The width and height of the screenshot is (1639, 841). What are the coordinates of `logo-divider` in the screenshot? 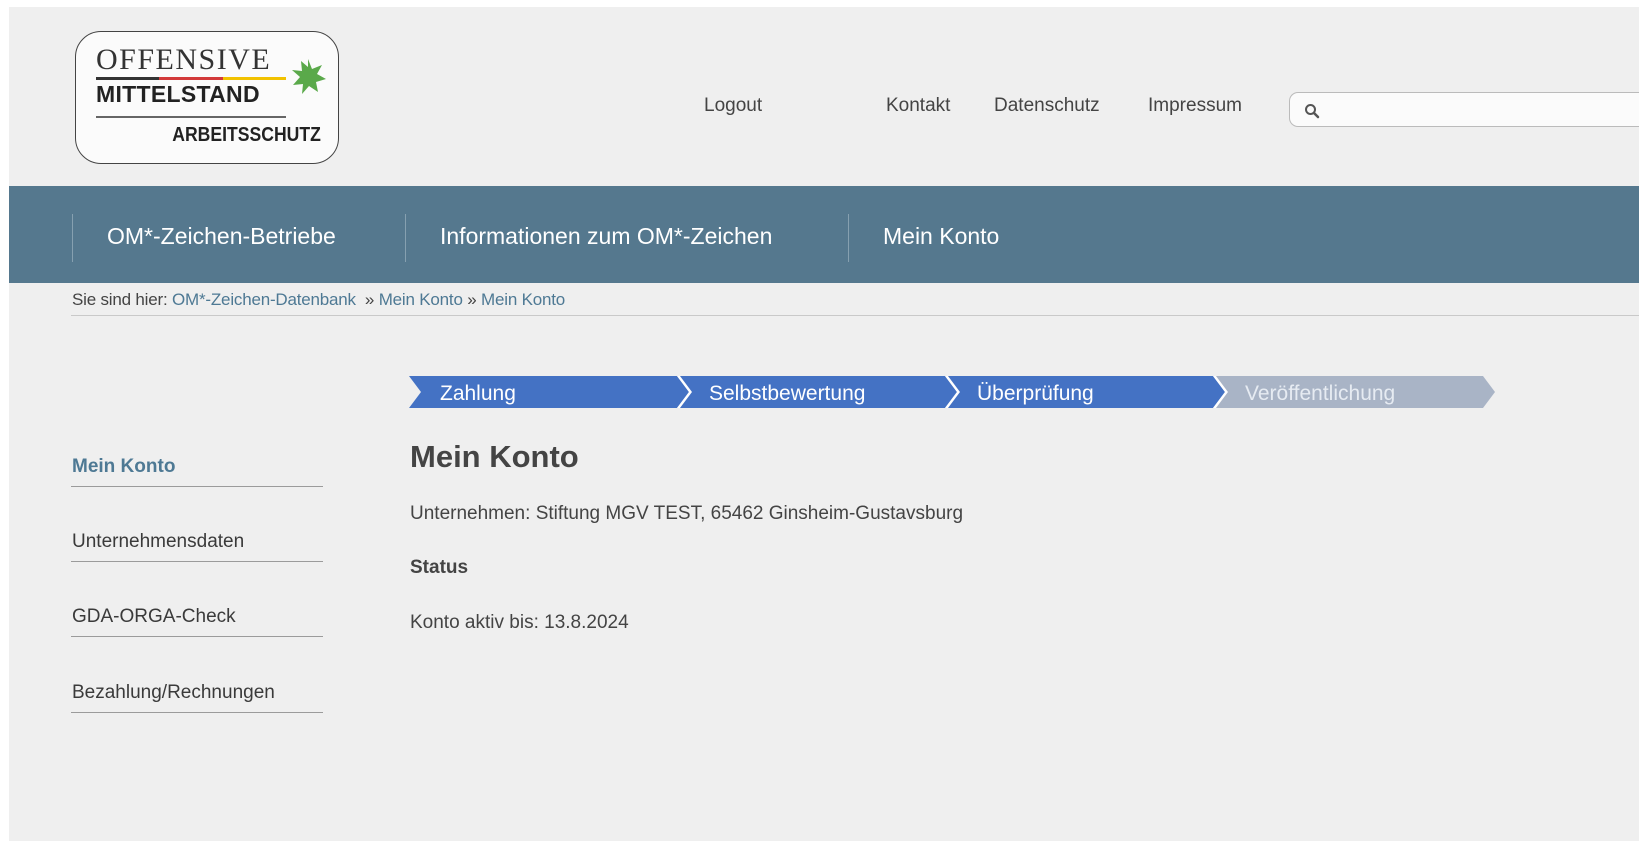 It's located at (191, 117).